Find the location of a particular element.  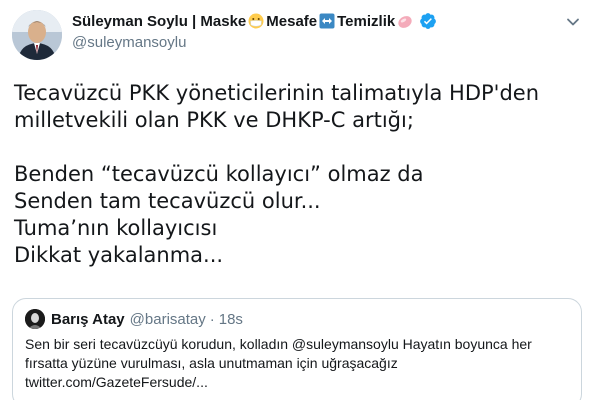

display-name-part1: Süleyman Soylu | Maske is located at coordinates (159, 21).